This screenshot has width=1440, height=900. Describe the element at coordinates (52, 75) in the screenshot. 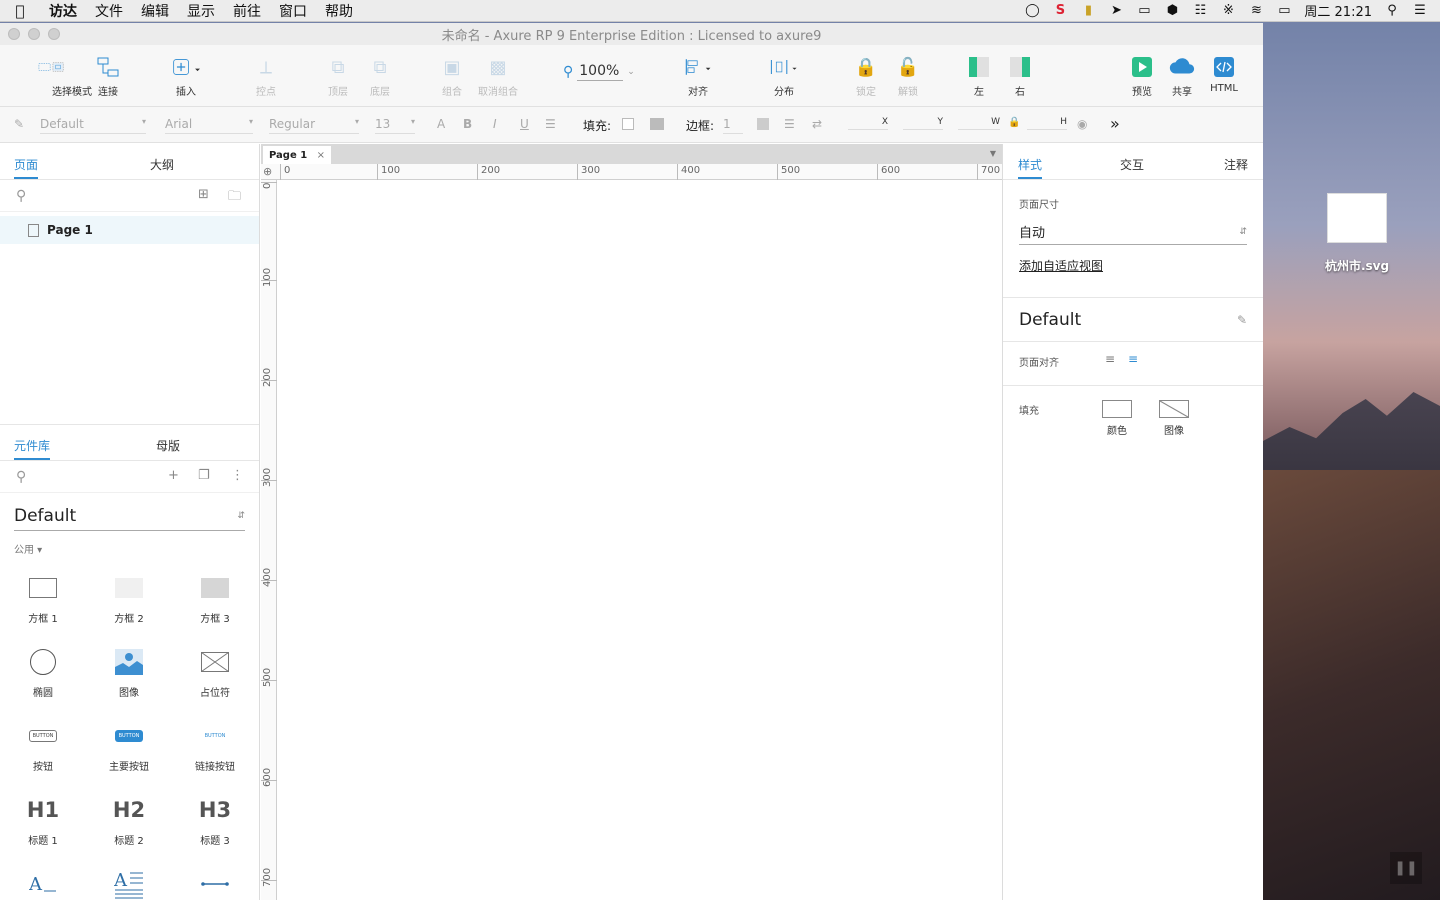

I see `select-mode-button: 选择模式` at that location.